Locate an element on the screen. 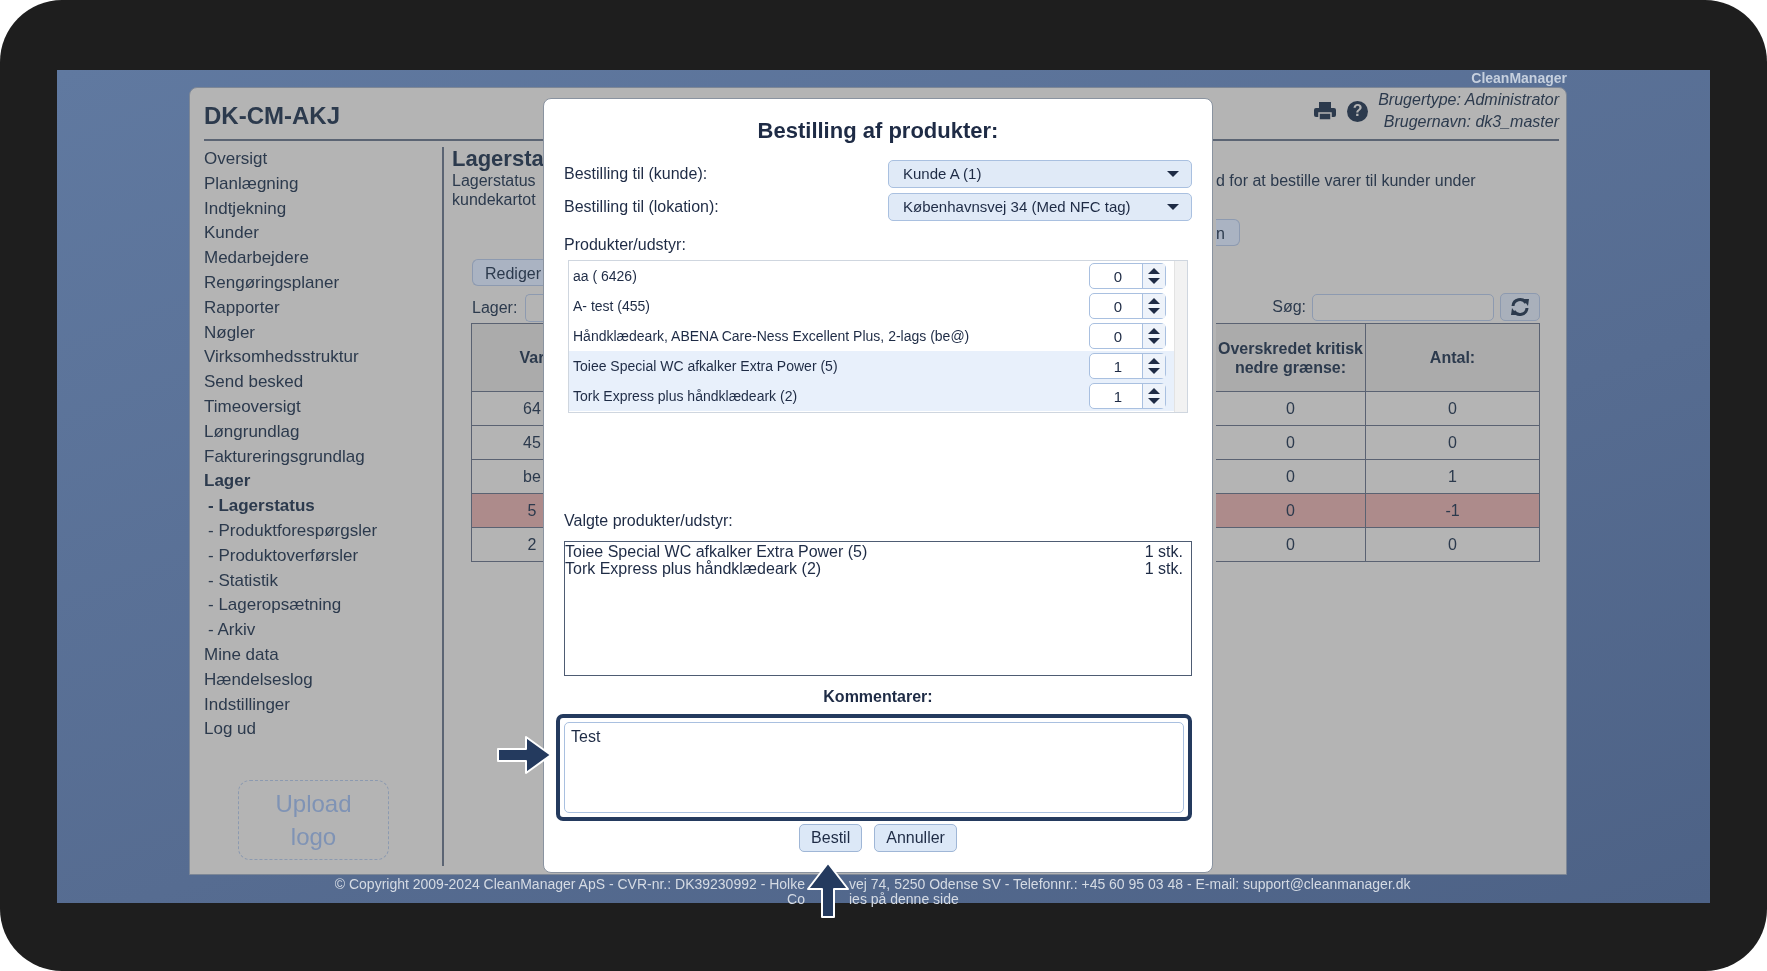  sidebar-item: Log ud is located at coordinates (230, 730).